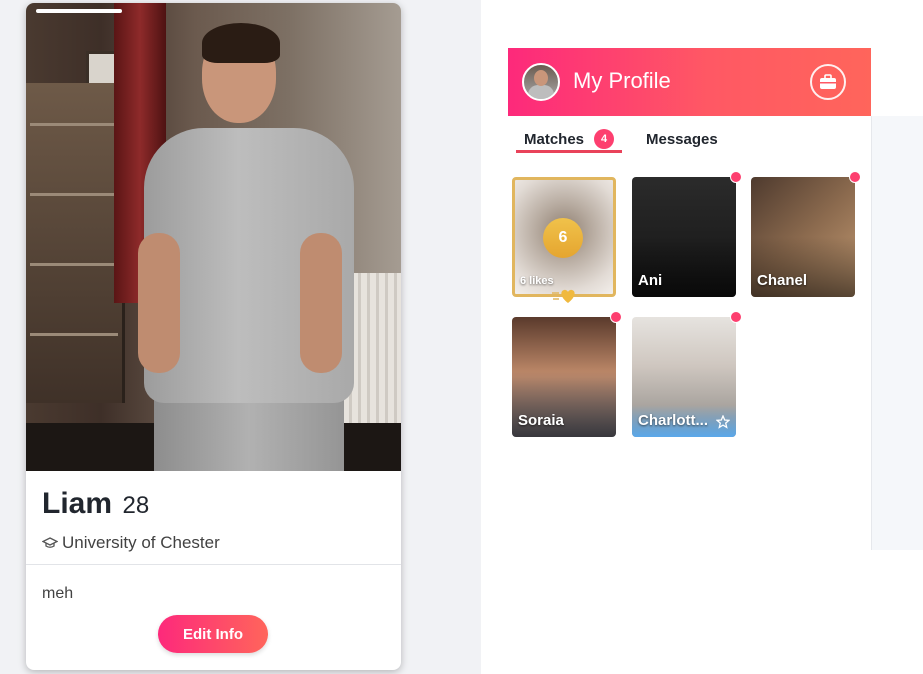 The image size is (923, 674). What do you see at coordinates (241, 43) in the screenshot?
I see `photo-person-hair` at bounding box center [241, 43].